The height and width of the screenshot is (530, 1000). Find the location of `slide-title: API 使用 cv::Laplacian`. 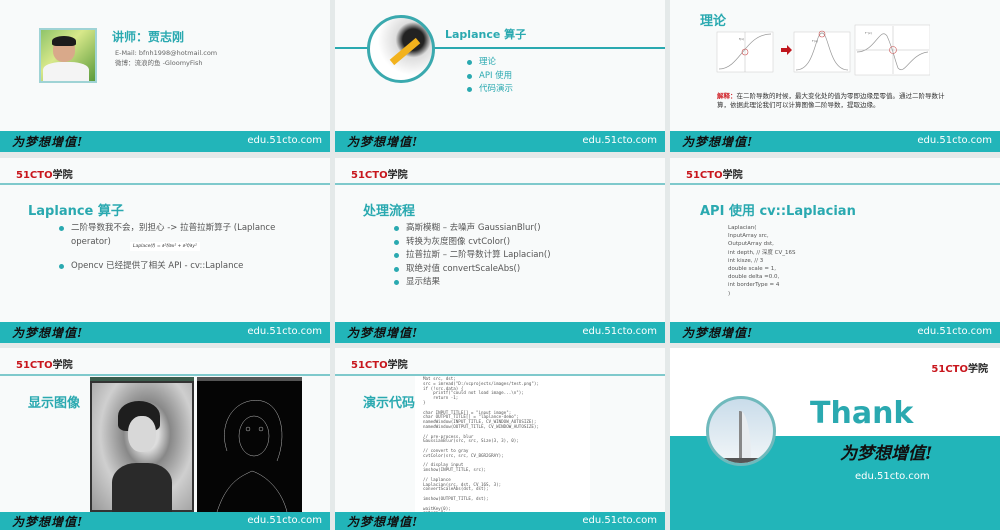

slide-title: API 使用 cv::Laplacian is located at coordinates (778, 211).